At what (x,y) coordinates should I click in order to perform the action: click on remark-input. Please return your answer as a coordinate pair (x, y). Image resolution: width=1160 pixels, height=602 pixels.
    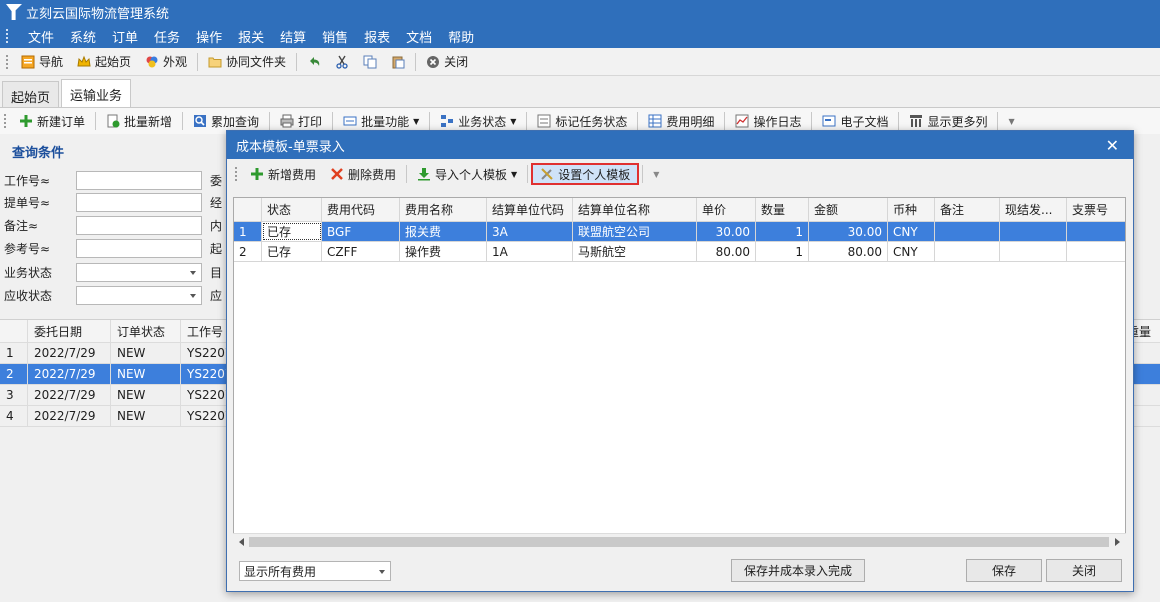
    Looking at the image, I should click on (139, 225).